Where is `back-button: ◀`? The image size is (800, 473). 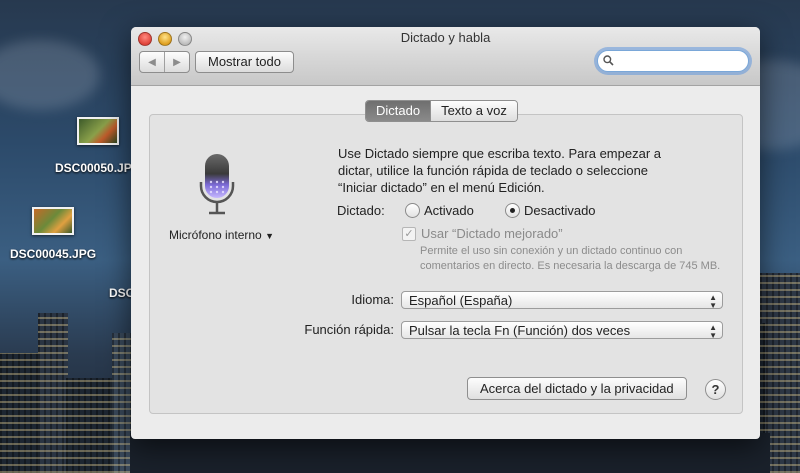 back-button: ◀ is located at coordinates (152, 62).